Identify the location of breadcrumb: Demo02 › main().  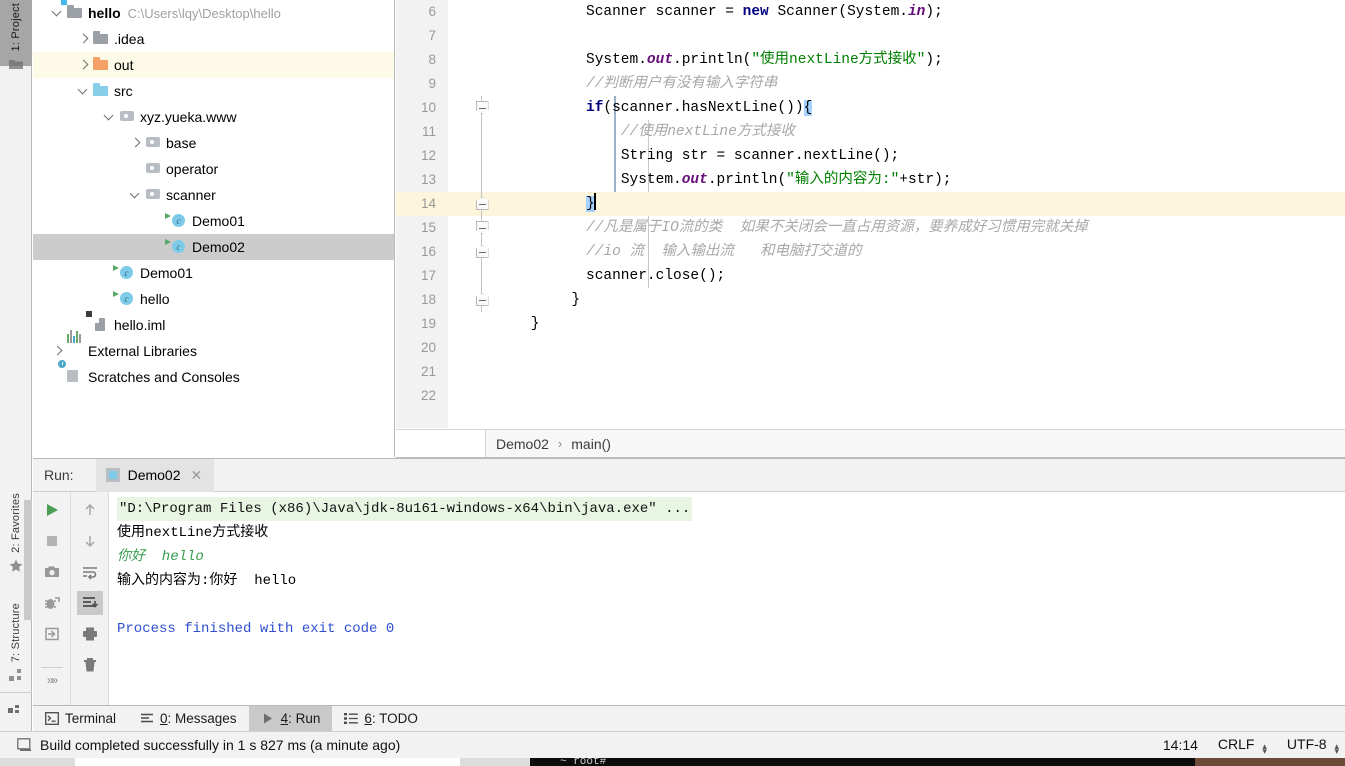
(870, 443).